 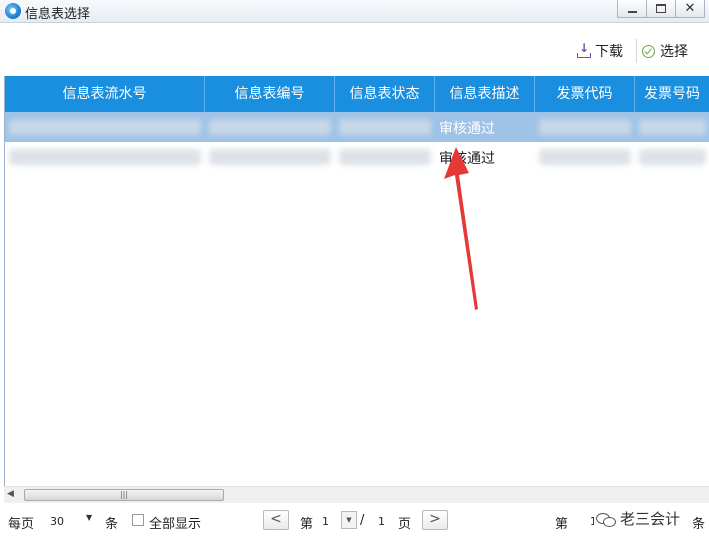 I want to click on annotation-arrow, so click(x=461, y=228).